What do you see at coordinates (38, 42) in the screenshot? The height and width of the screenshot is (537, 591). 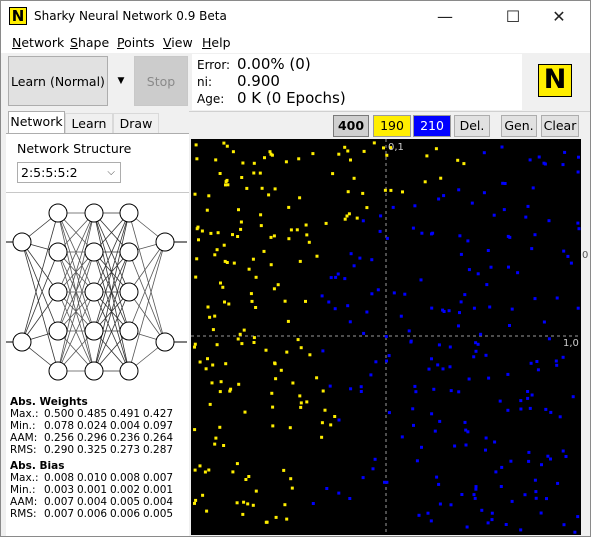 I see `menu-network: Network` at bounding box center [38, 42].